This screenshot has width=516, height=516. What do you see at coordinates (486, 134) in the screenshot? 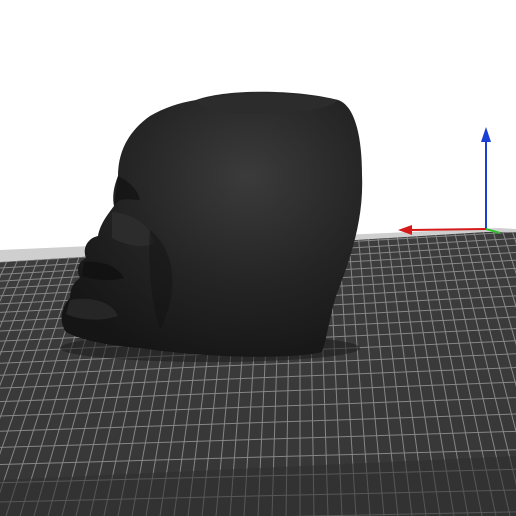
I see `arrow-up-icon` at bounding box center [486, 134].